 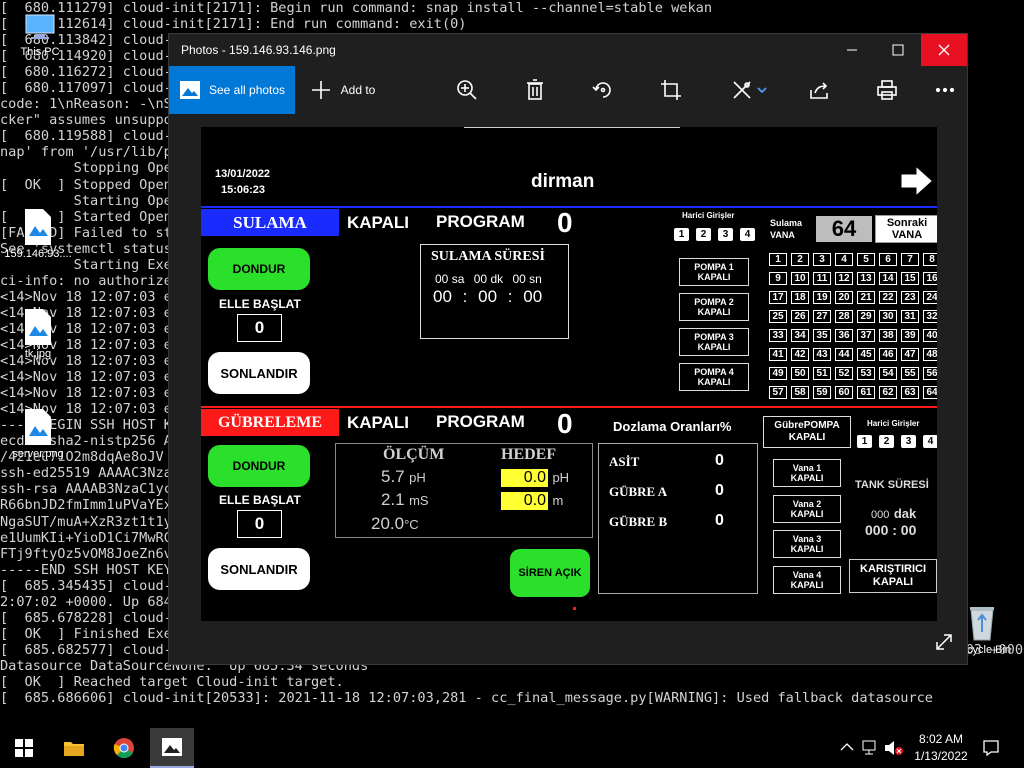 I want to click on vana-cell: 44, so click(x=844, y=354).